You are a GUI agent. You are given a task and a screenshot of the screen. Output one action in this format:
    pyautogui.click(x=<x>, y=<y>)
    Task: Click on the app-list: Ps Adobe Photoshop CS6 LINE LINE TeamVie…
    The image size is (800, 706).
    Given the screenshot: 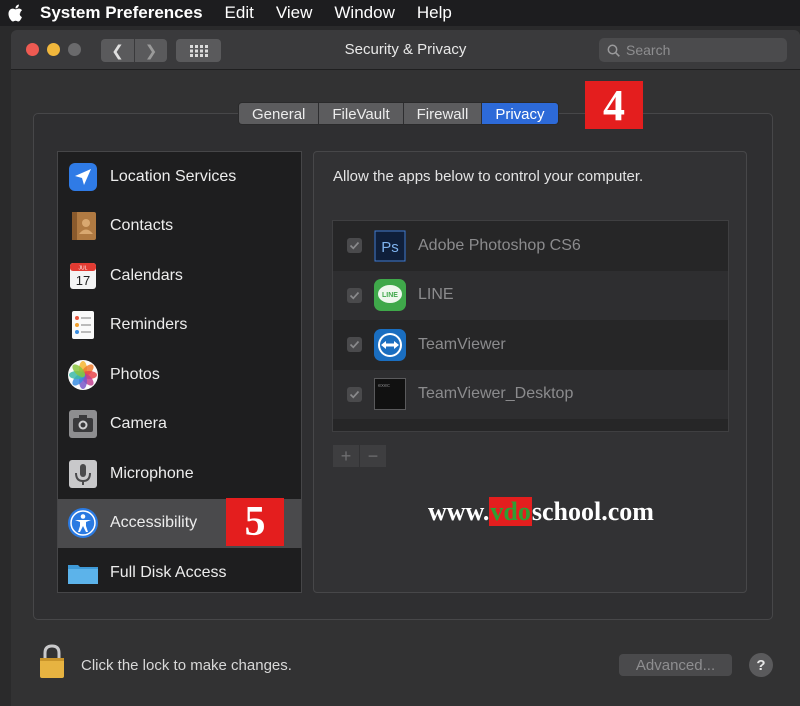 What is the action you would take?
    pyautogui.click(x=530, y=326)
    